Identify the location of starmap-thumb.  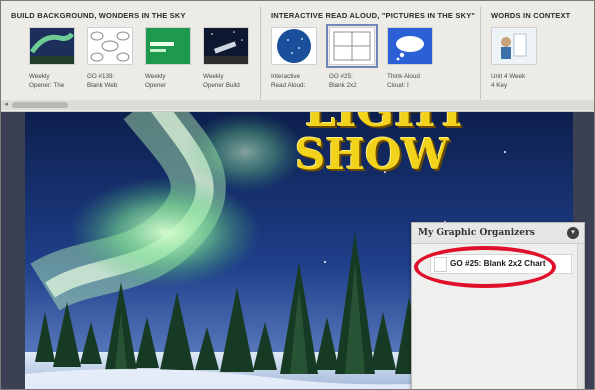
(294, 46).